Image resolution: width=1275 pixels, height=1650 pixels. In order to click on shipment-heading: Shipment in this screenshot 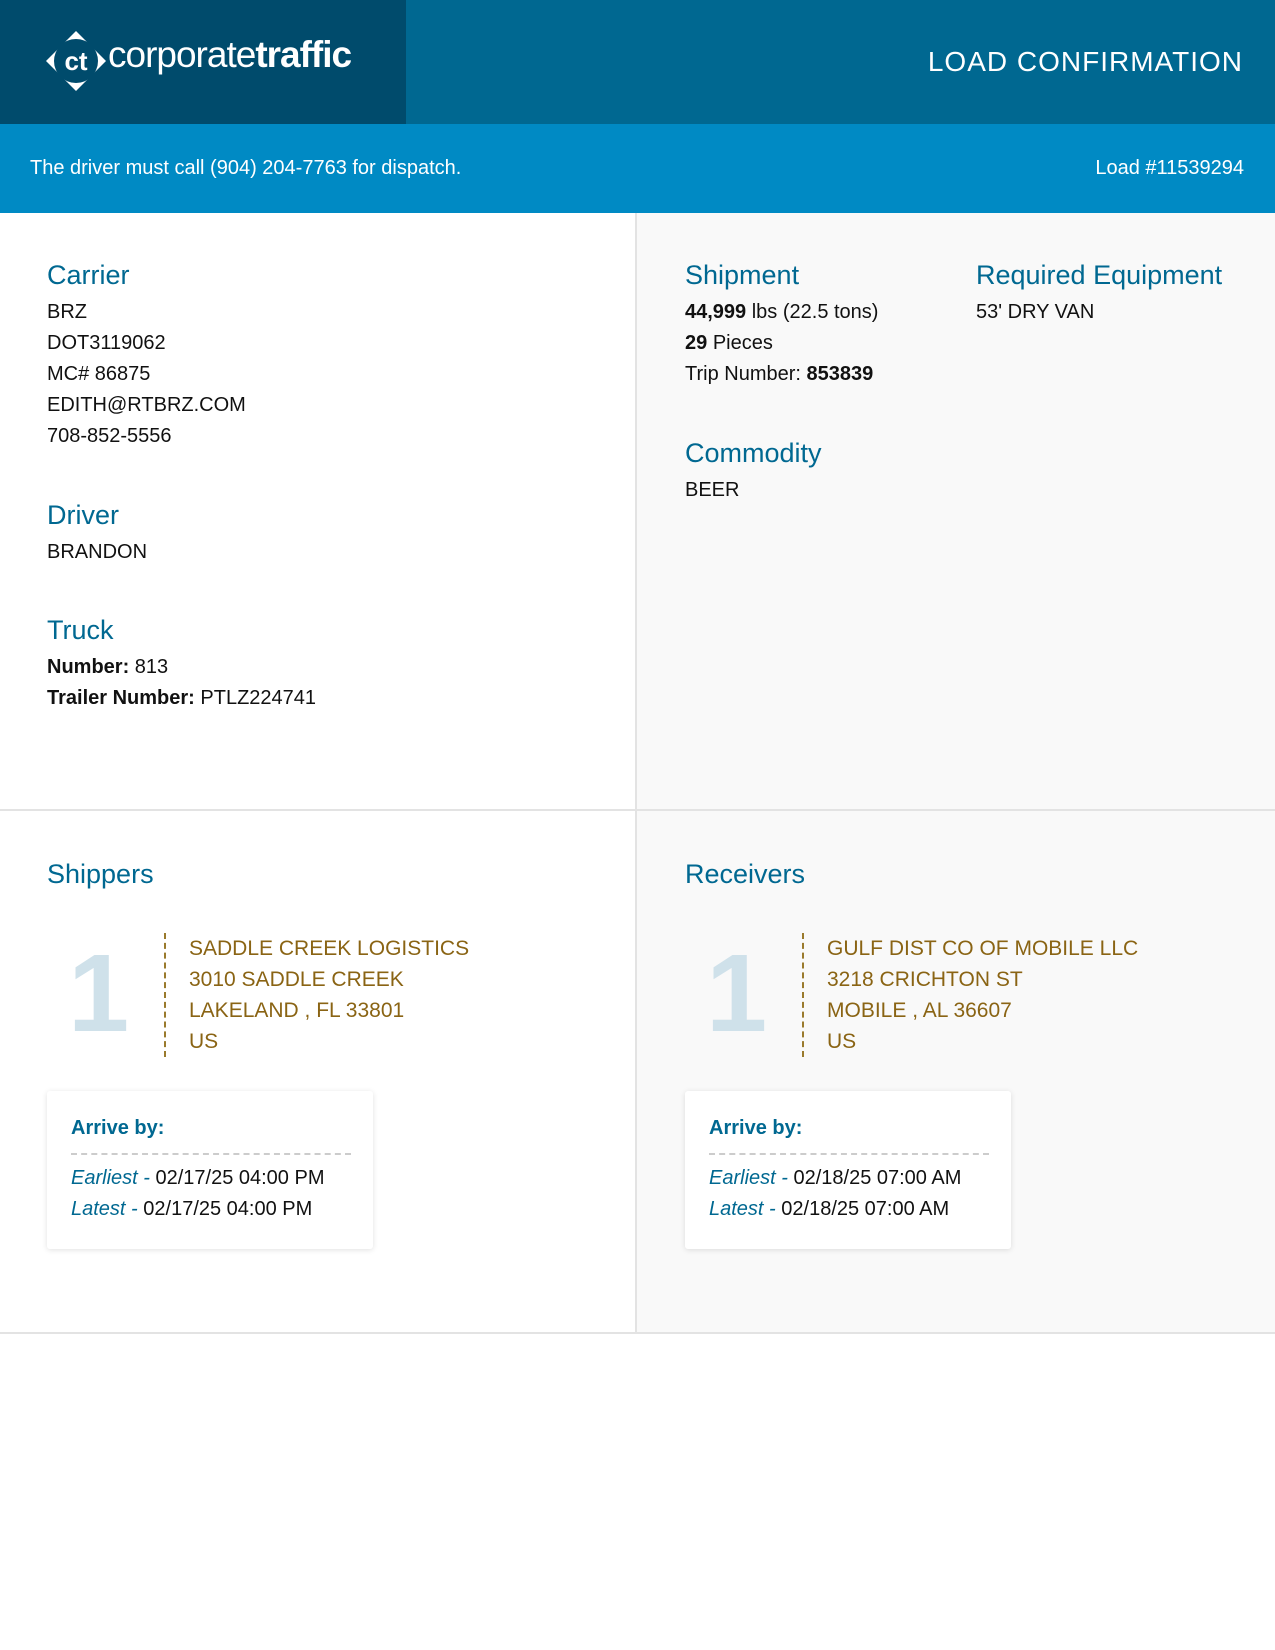, I will do `click(742, 275)`.